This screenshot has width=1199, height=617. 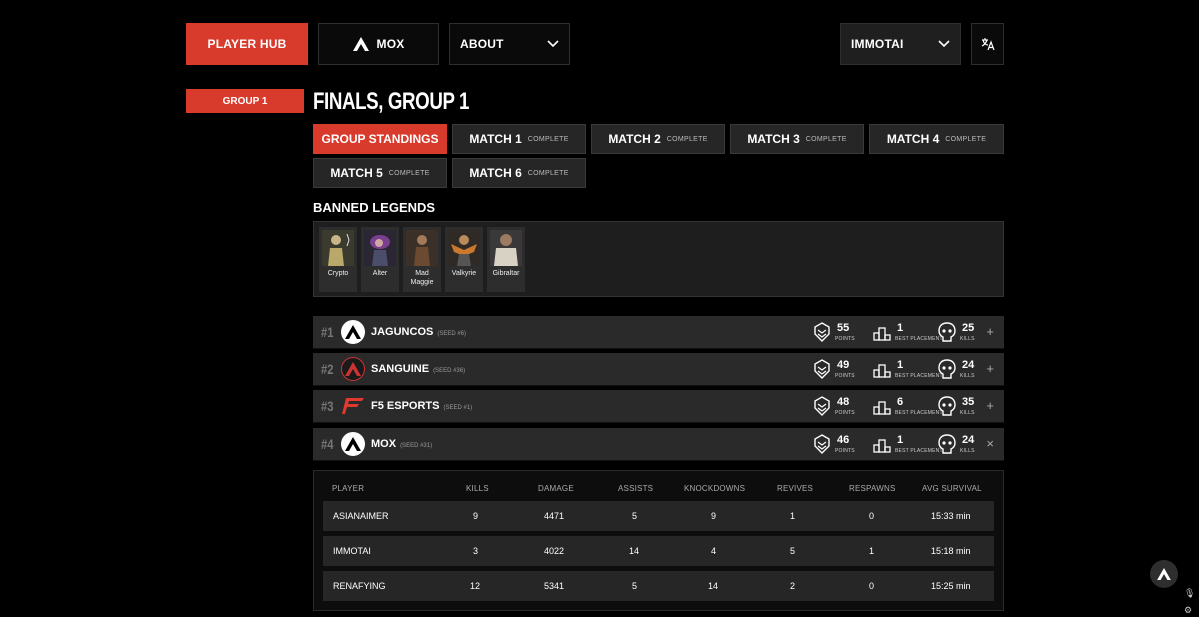 What do you see at coordinates (380, 173) in the screenshot?
I see `tab-match-5: MATCH 5 COMPLETE` at bounding box center [380, 173].